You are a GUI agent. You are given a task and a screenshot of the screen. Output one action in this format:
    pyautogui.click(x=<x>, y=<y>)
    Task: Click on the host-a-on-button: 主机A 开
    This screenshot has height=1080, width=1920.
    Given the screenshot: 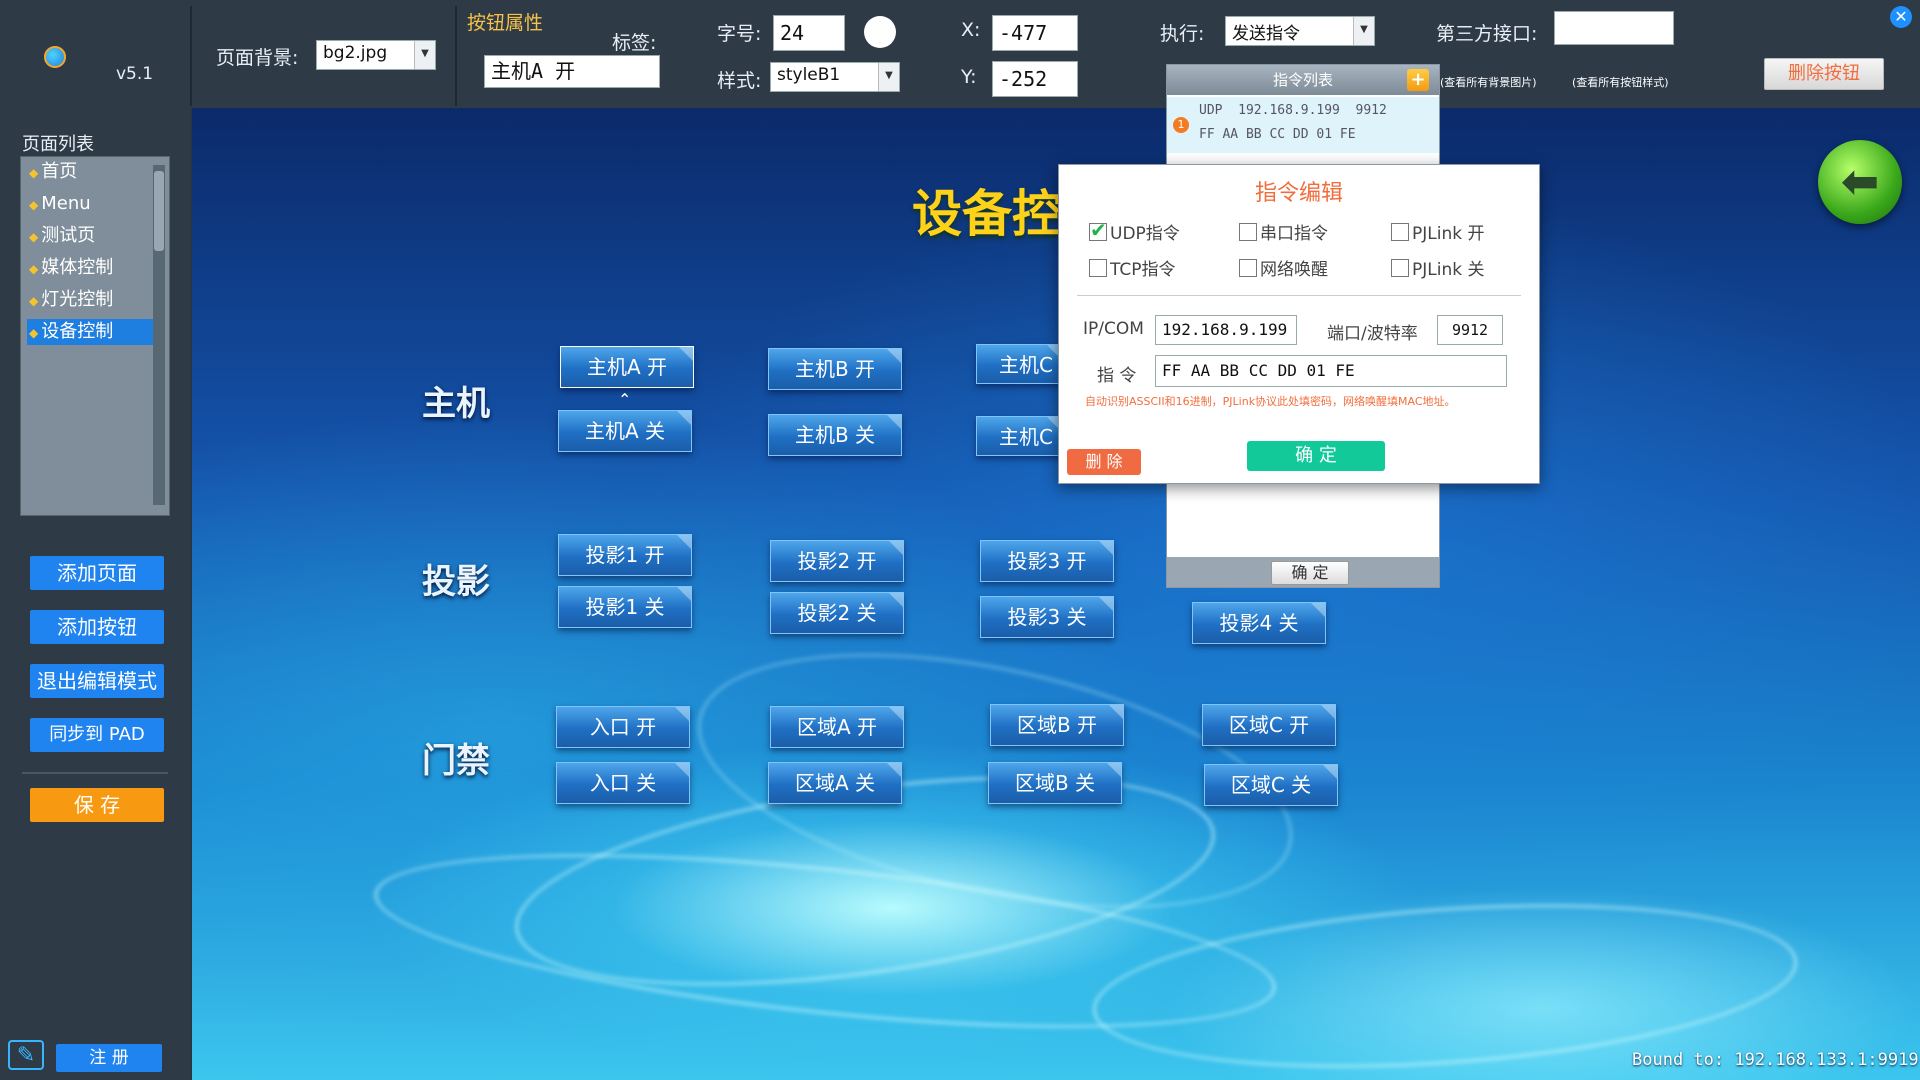 What is the action you would take?
    pyautogui.click(x=627, y=367)
    